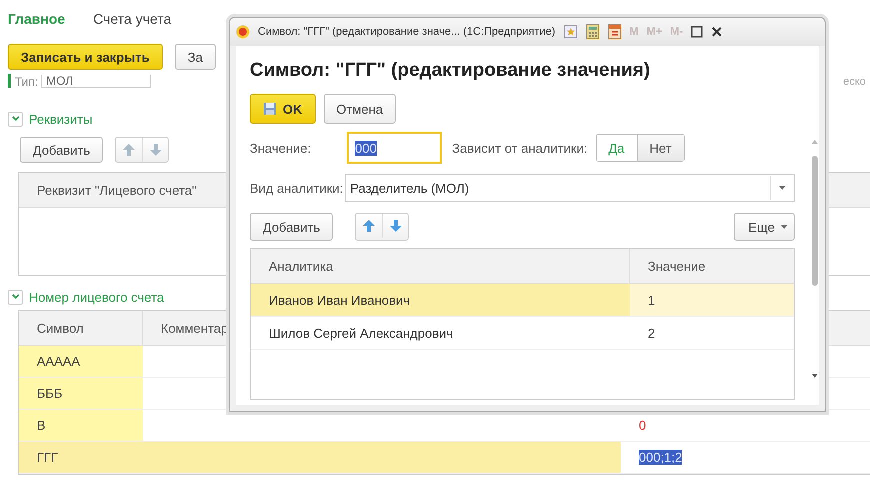 The width and height of the screenshot is (870, 489). Describe the element at coordinates (81, 361) in the screenshot. I see `table-cell: ААААА` at that location.